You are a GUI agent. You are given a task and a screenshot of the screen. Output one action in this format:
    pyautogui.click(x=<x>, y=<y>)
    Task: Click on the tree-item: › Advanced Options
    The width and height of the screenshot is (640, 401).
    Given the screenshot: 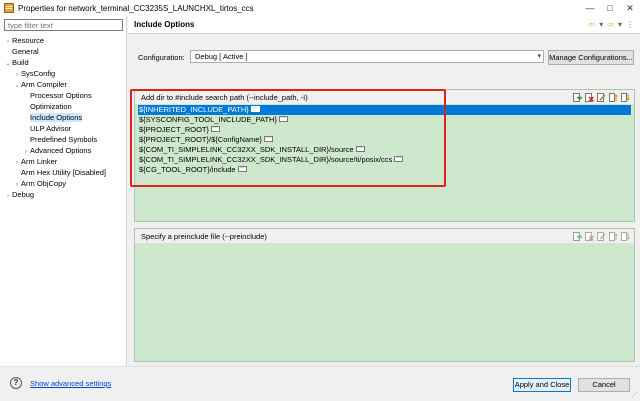 What is the action you would take?
    pyautogui.click(x=63, y=150)
    